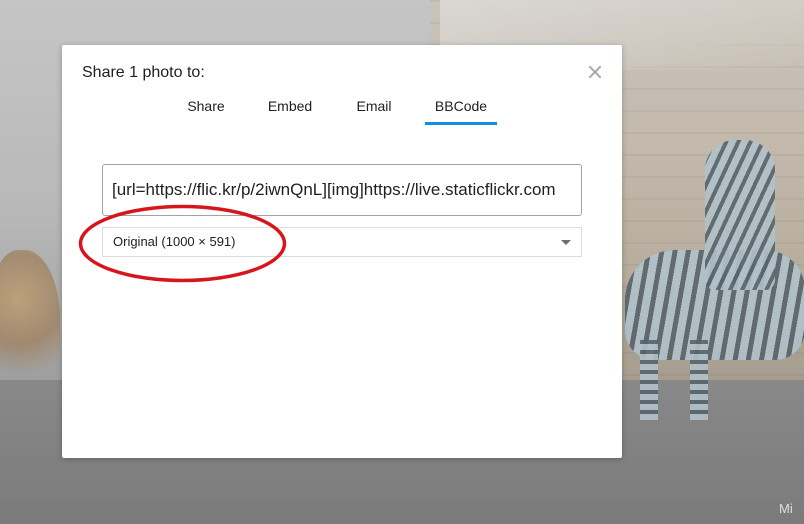 The height and width of the screenshot is (524, 804). Describe the element at coordinates (342, 111) in the screenshot. I see `share-tabs: Share Embed Email BBCode` at that location.